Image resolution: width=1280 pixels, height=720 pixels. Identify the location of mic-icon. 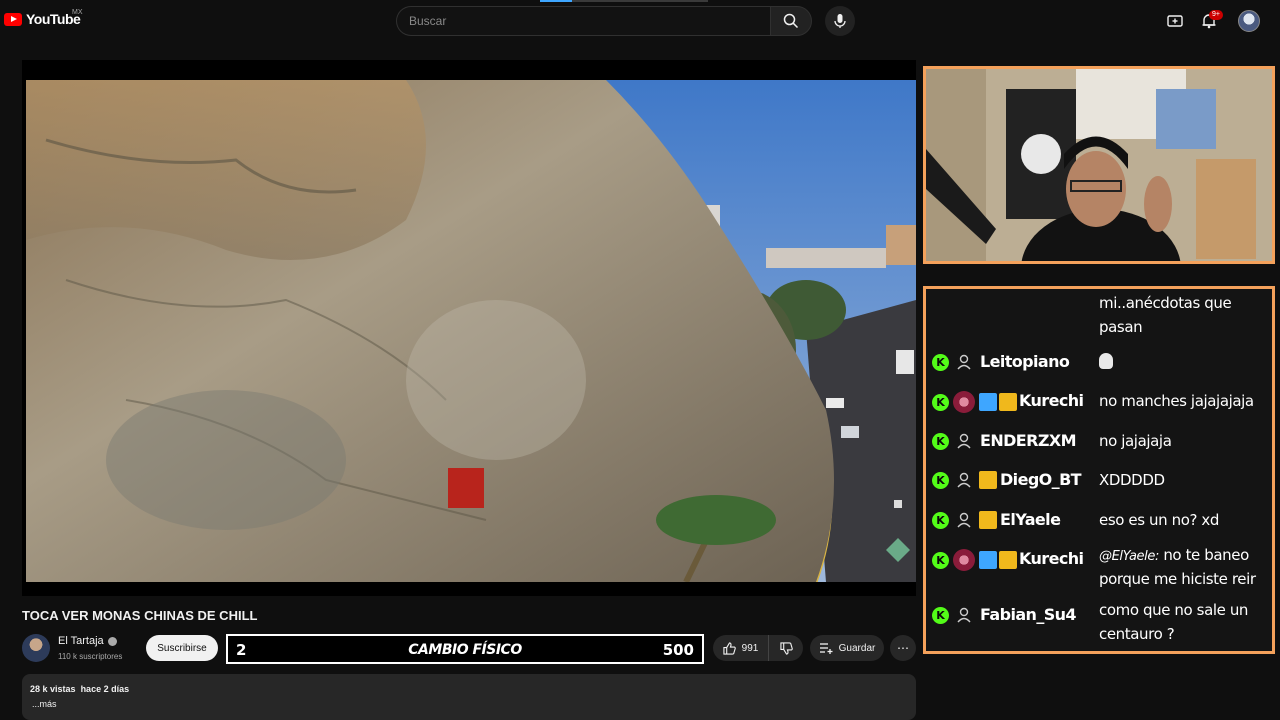
(840, 21).